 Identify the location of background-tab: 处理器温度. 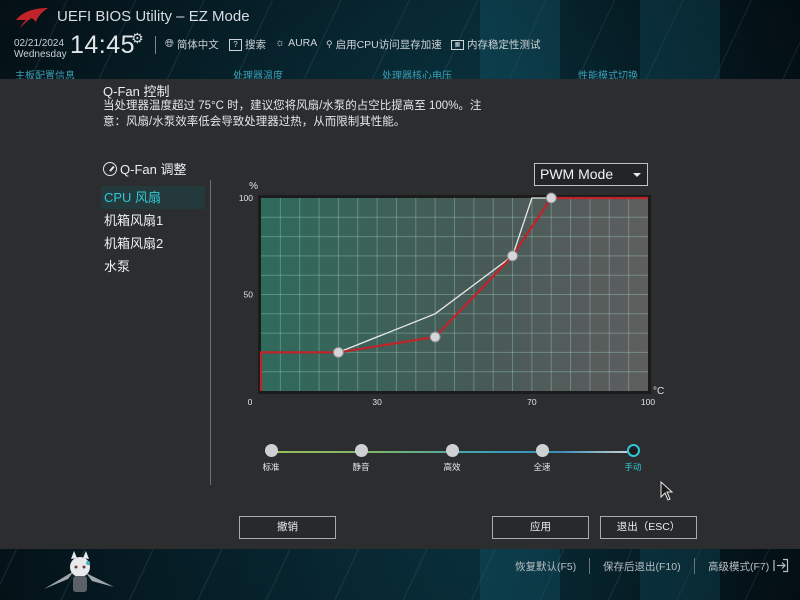
(258, 75).